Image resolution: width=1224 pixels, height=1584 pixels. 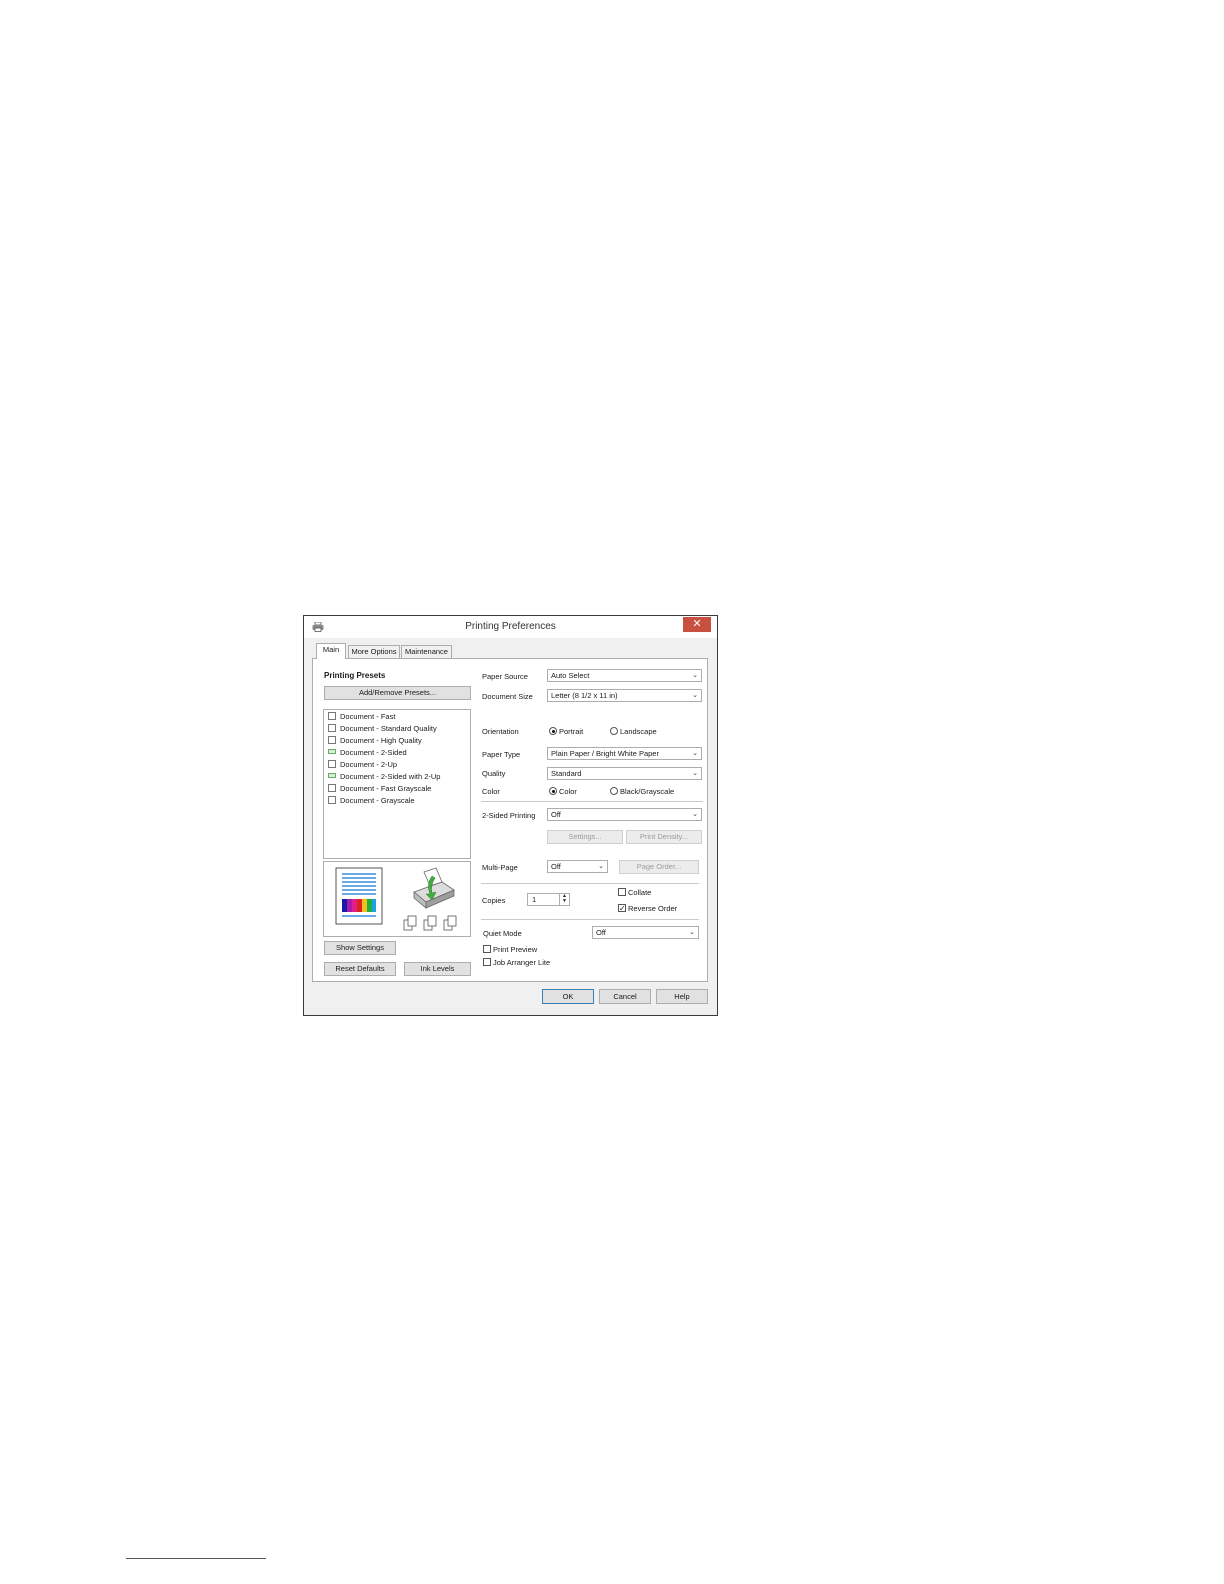 What do you see at coordinates (367, 753) in the screenshot?
I see `list-item: Document - 2-Sided` at bounding box center [367, 753].